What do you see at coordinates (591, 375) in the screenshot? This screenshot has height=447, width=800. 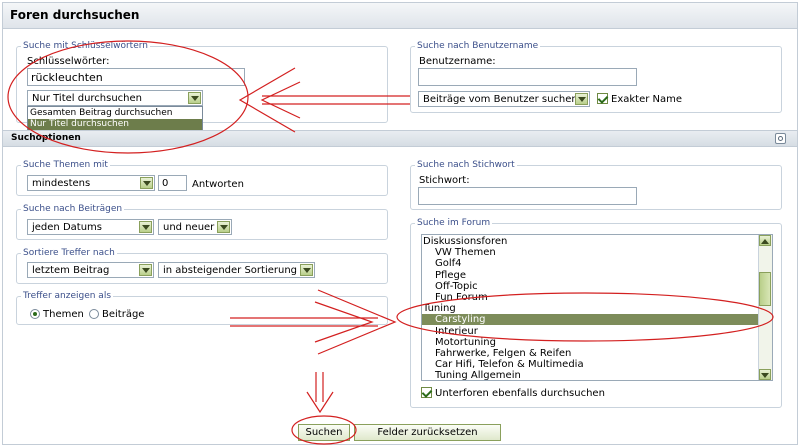 I see `forum-list-item: Tuning Allgemein` at bounding box center [591, 375].